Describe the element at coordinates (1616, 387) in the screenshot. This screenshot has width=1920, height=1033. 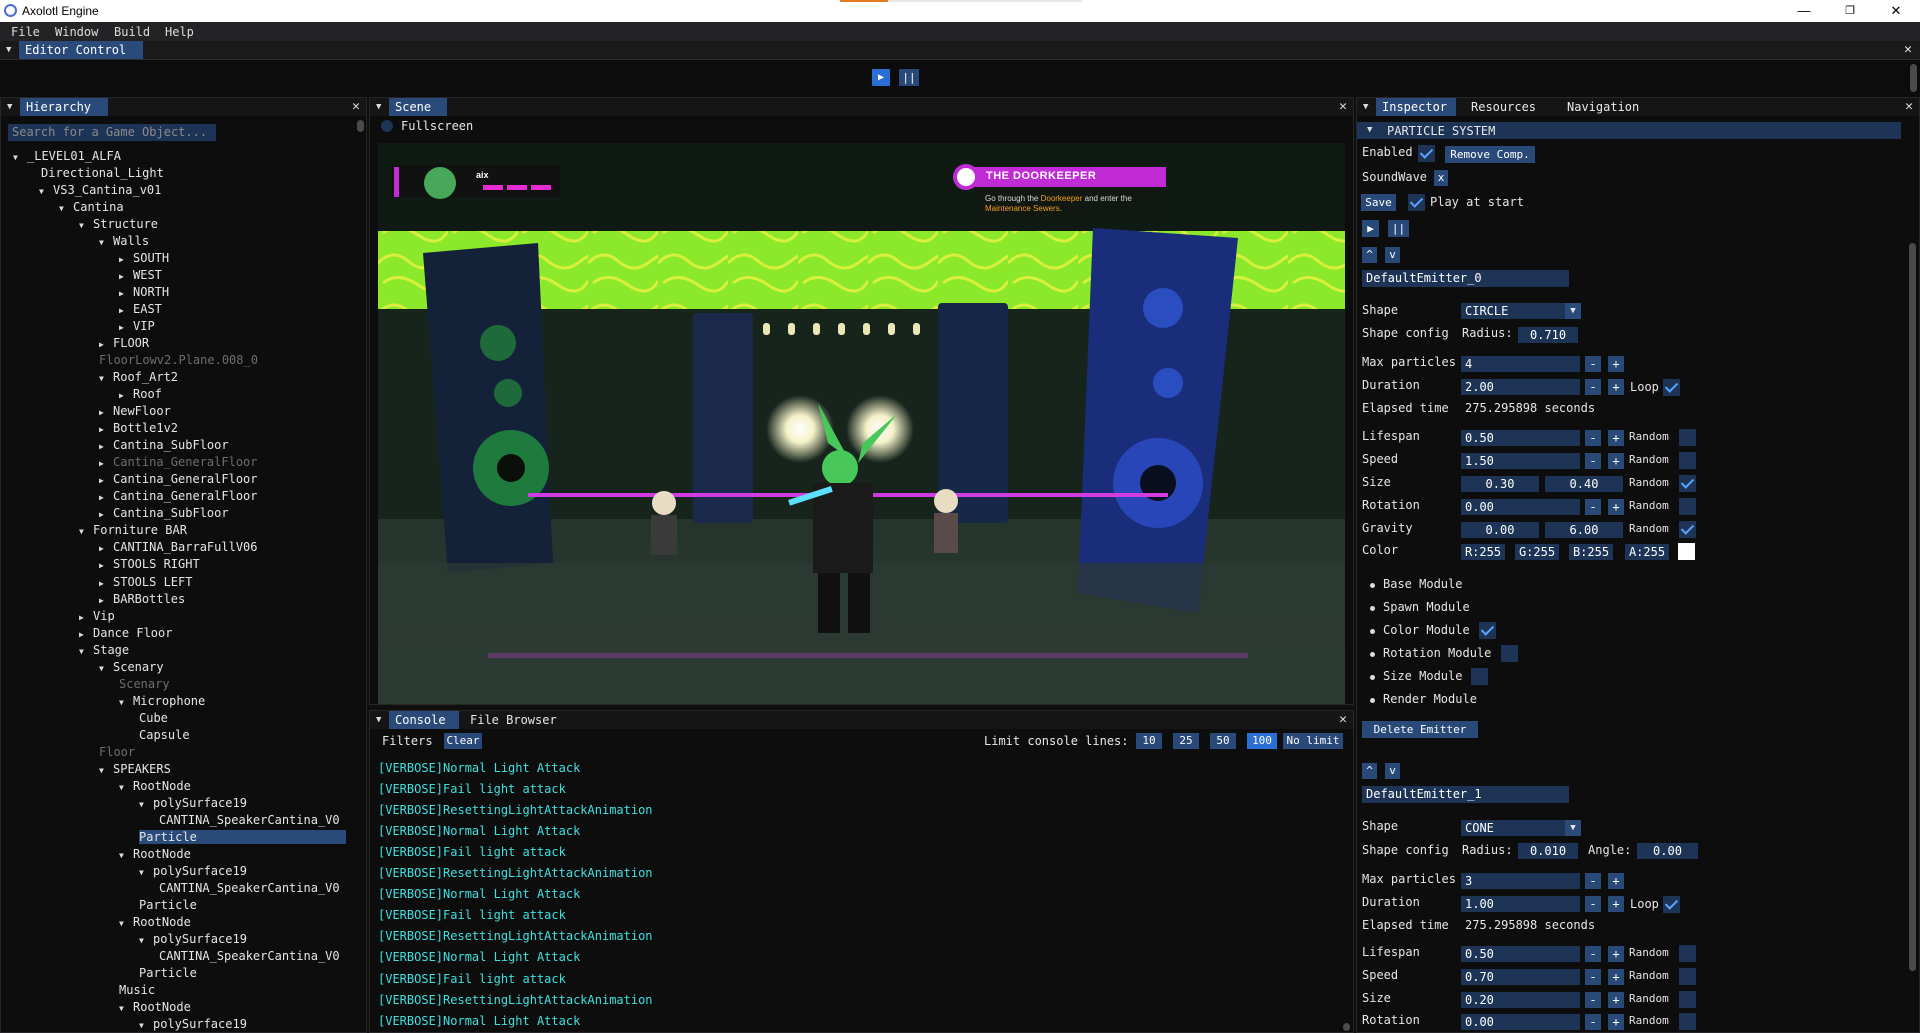
I see `duration-increment-button: +` at that location.